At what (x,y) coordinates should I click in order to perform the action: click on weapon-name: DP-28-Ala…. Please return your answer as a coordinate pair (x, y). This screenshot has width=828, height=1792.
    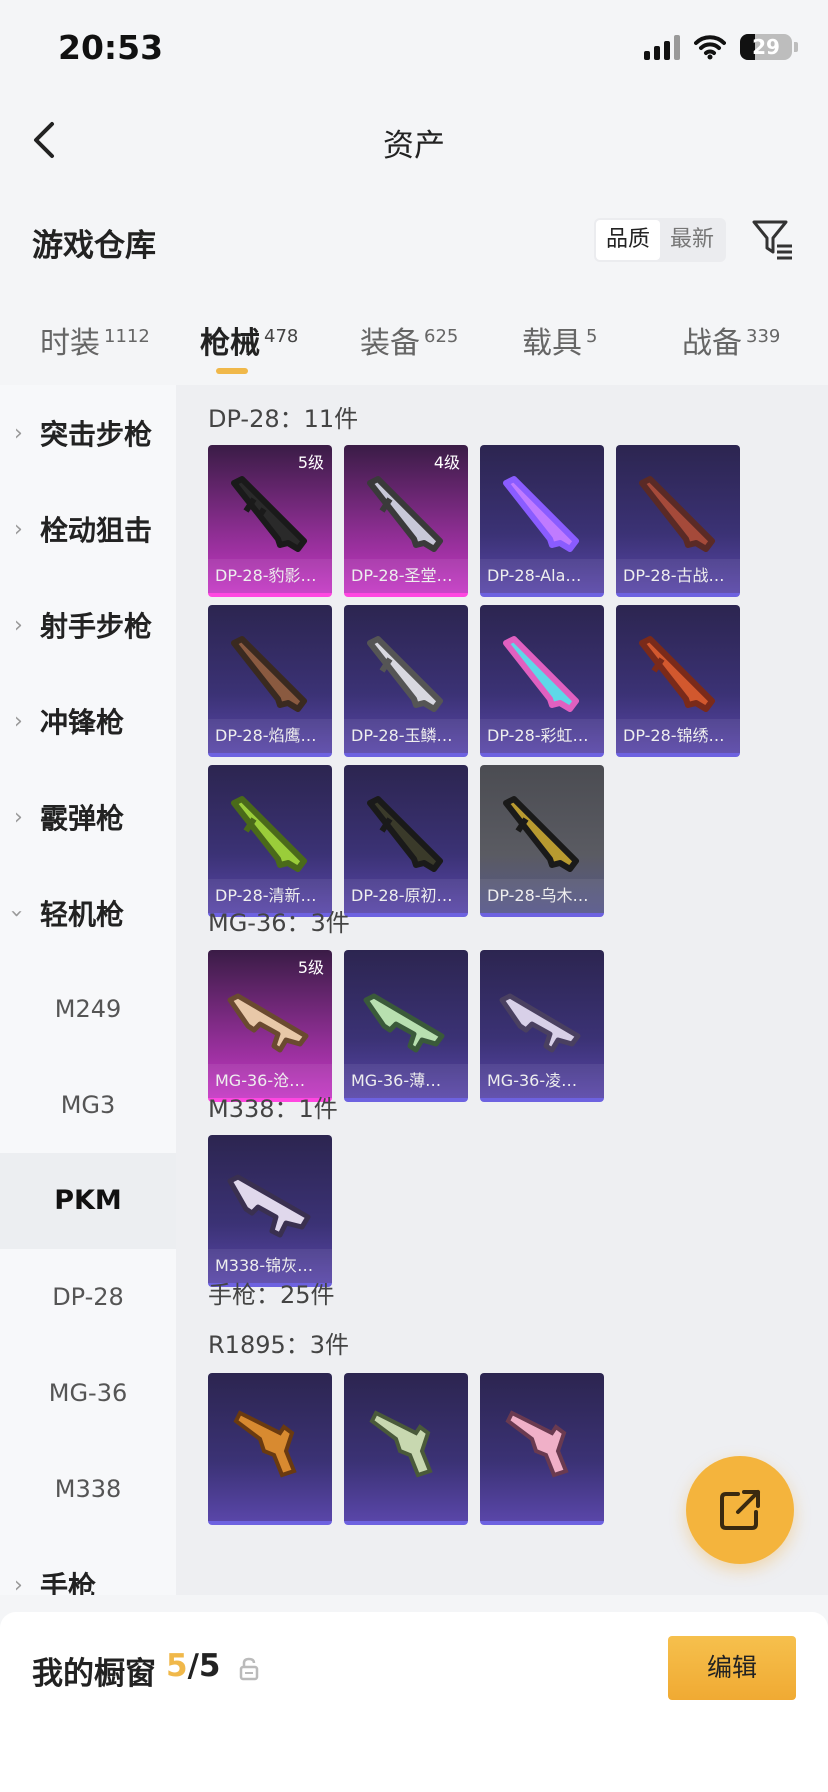
    Looking at the image, I should click on (542, 576).